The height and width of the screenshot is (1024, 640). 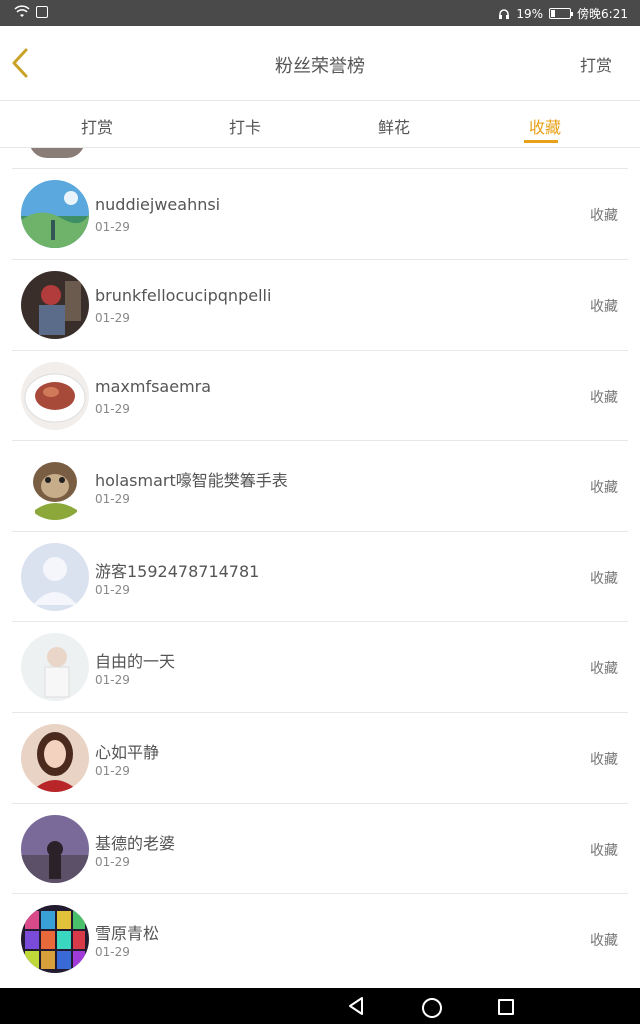 What do you see at coordinates (506, 1007) in the screenshot?
I see `nav-recents-icon` at bounding box center [506, 1007].